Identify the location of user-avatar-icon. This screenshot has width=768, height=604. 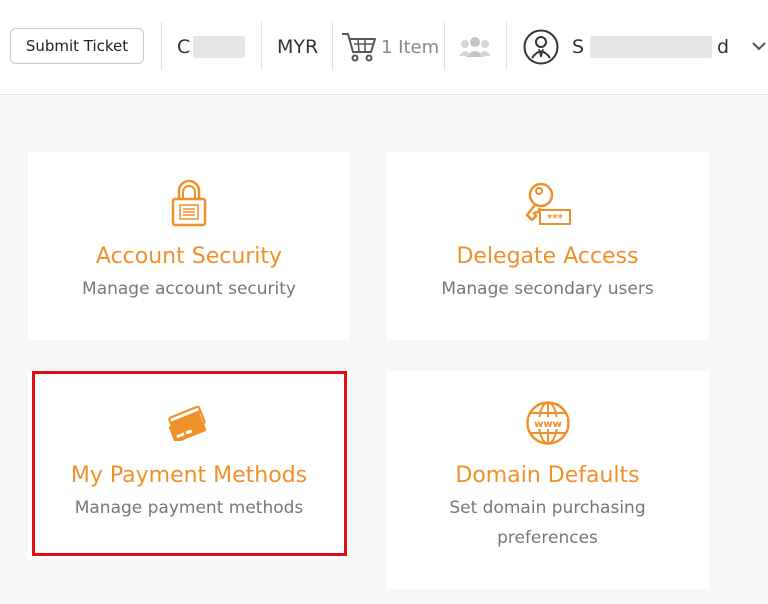
(541, 47).